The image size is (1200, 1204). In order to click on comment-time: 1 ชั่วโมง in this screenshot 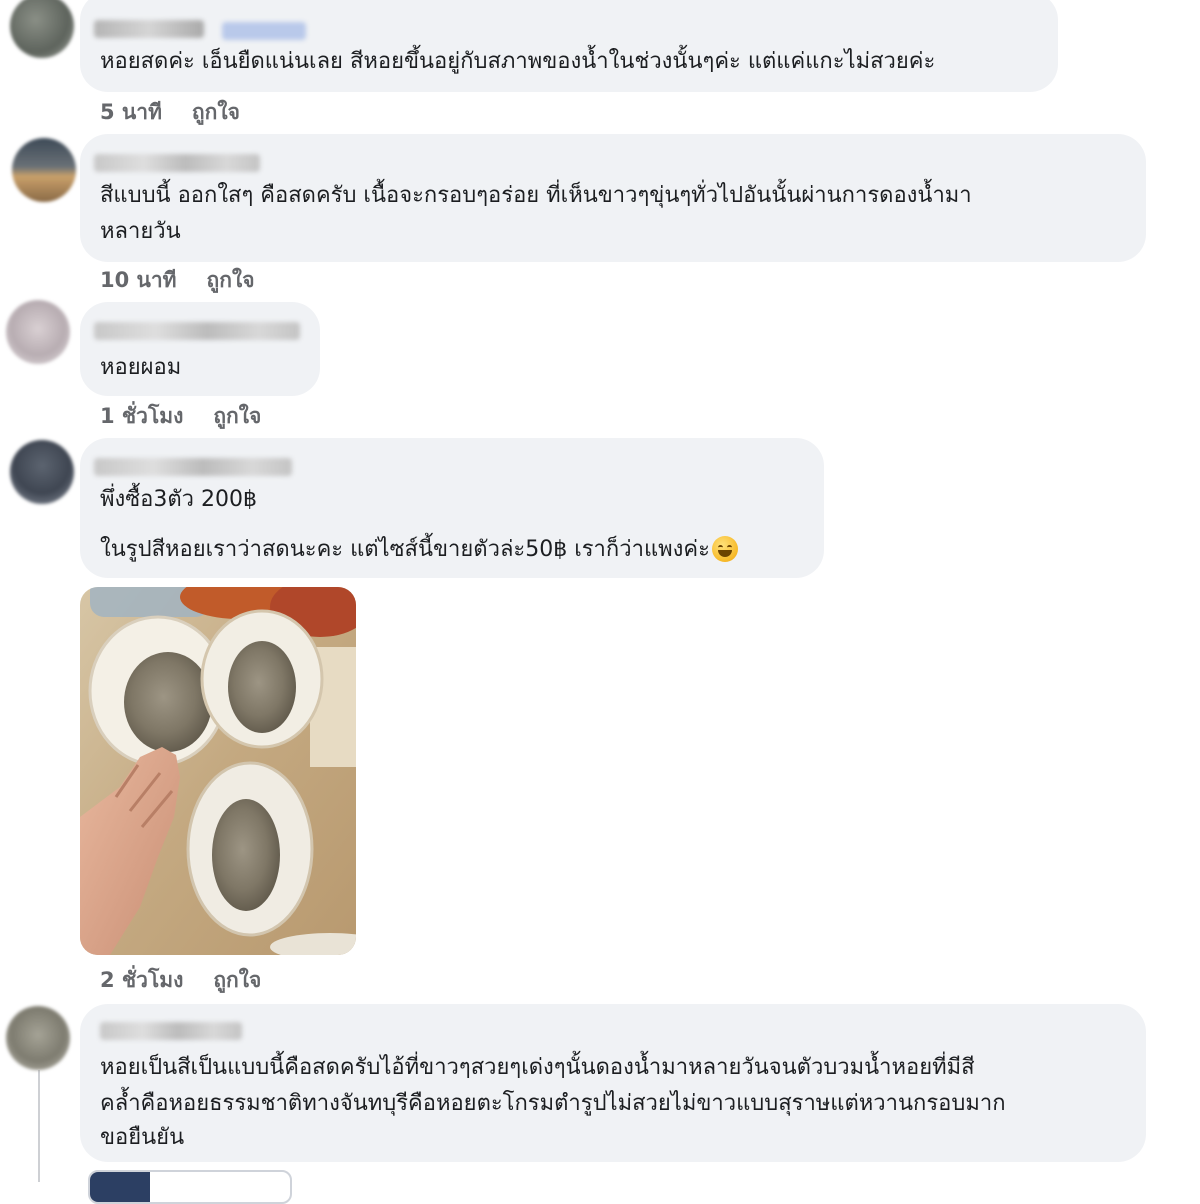, I will do `click(141, 416)`.